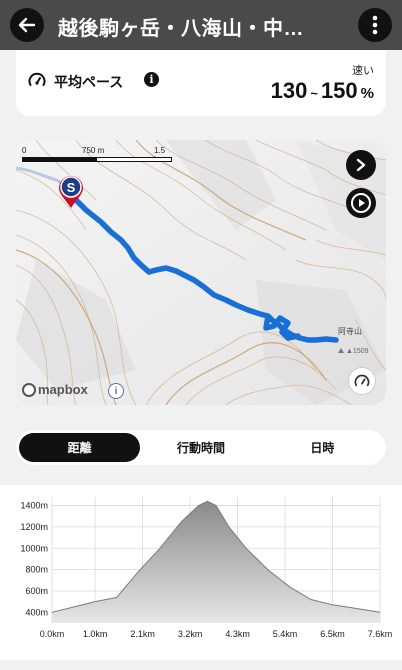 The height and width of the screenshot is (670, 402). I want to click on x-tick-label: 2.1km, so click(142, 634).